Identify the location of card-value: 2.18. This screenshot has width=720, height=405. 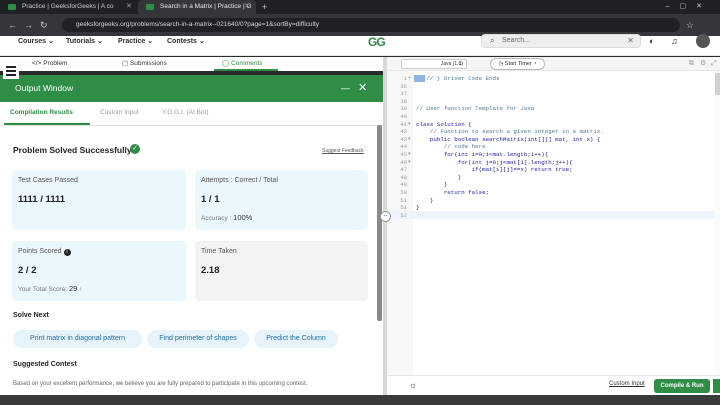
(210, 270).